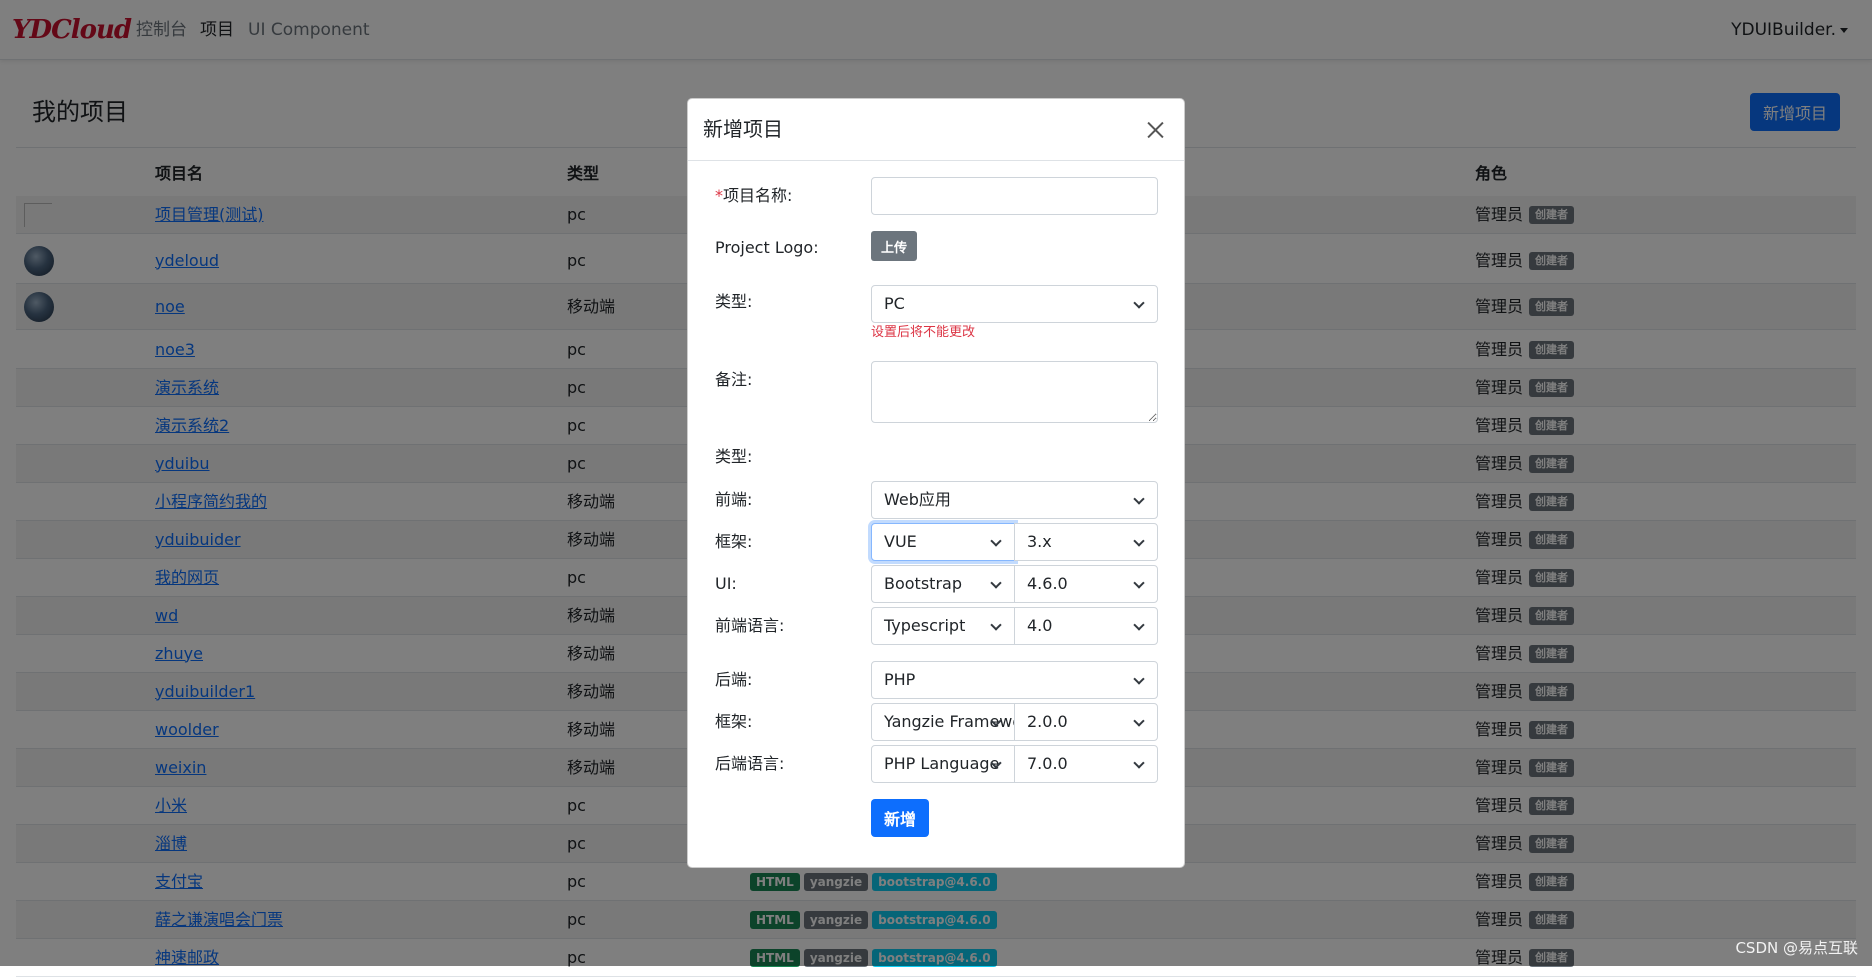 The width and height of the screenshot is (1872, 977). I want to click on close-icon, so click(1155, 130).